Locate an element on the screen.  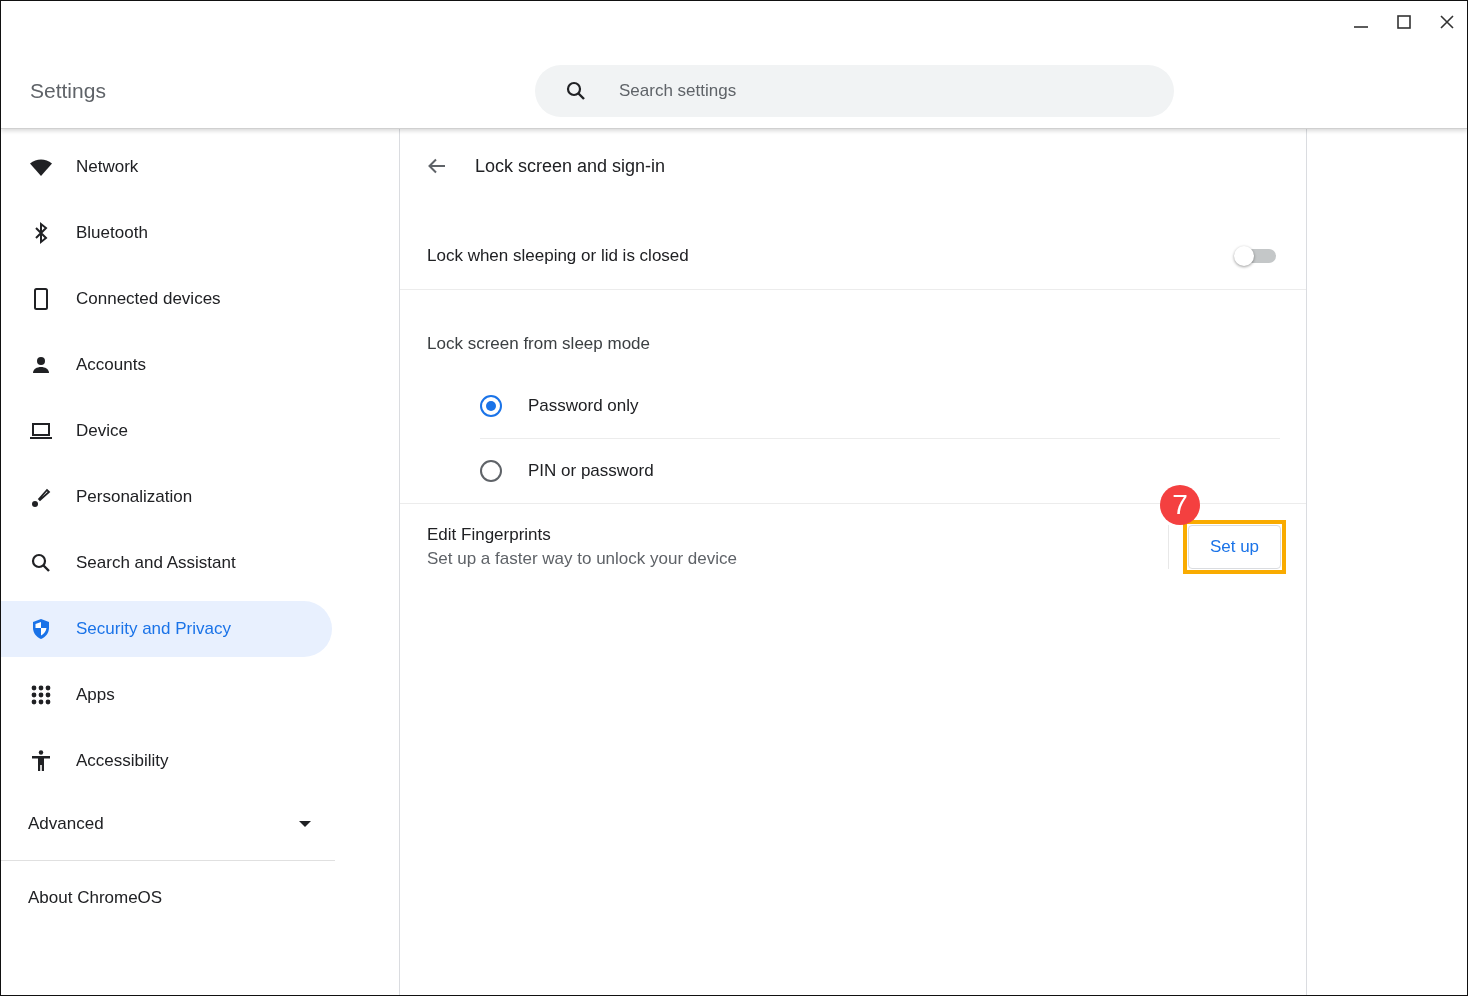
sidebar-item: Bluetooth is located at coordinates (166, 233).